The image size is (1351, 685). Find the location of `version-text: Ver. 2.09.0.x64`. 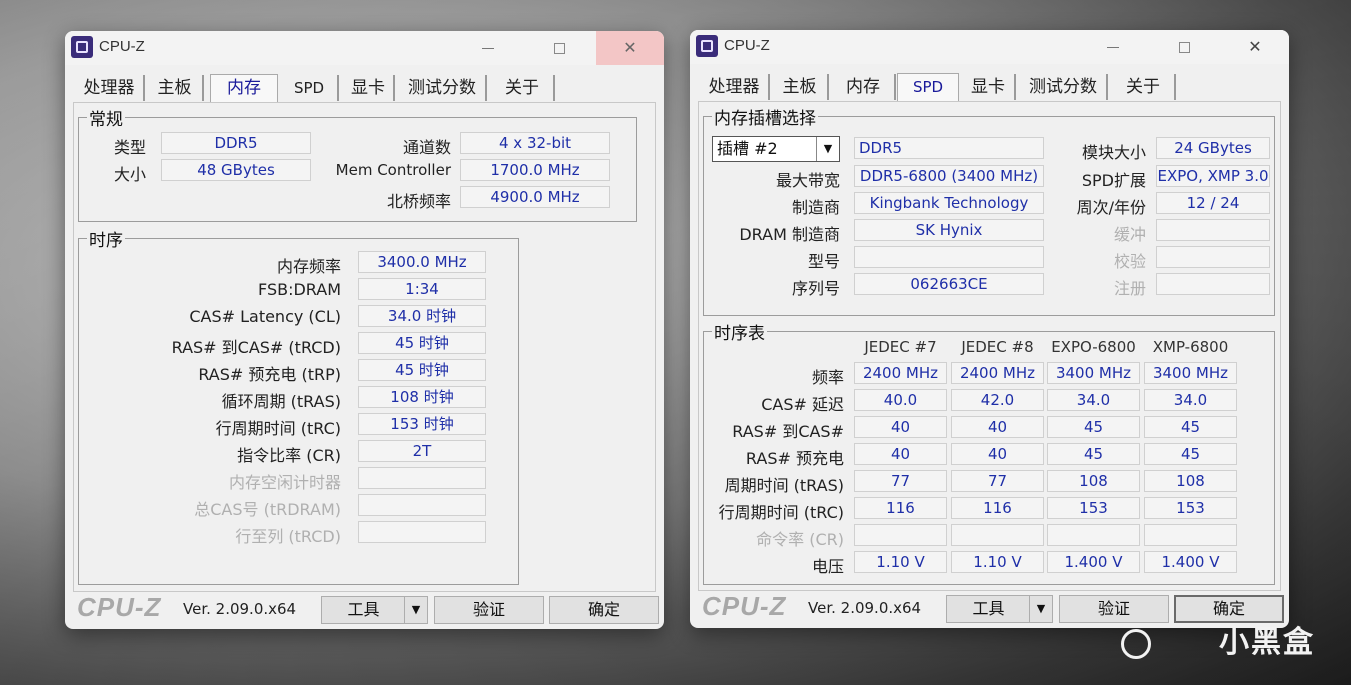

version-text: Ver. 2.09.0.x64 is located at coordinates (865, 608).